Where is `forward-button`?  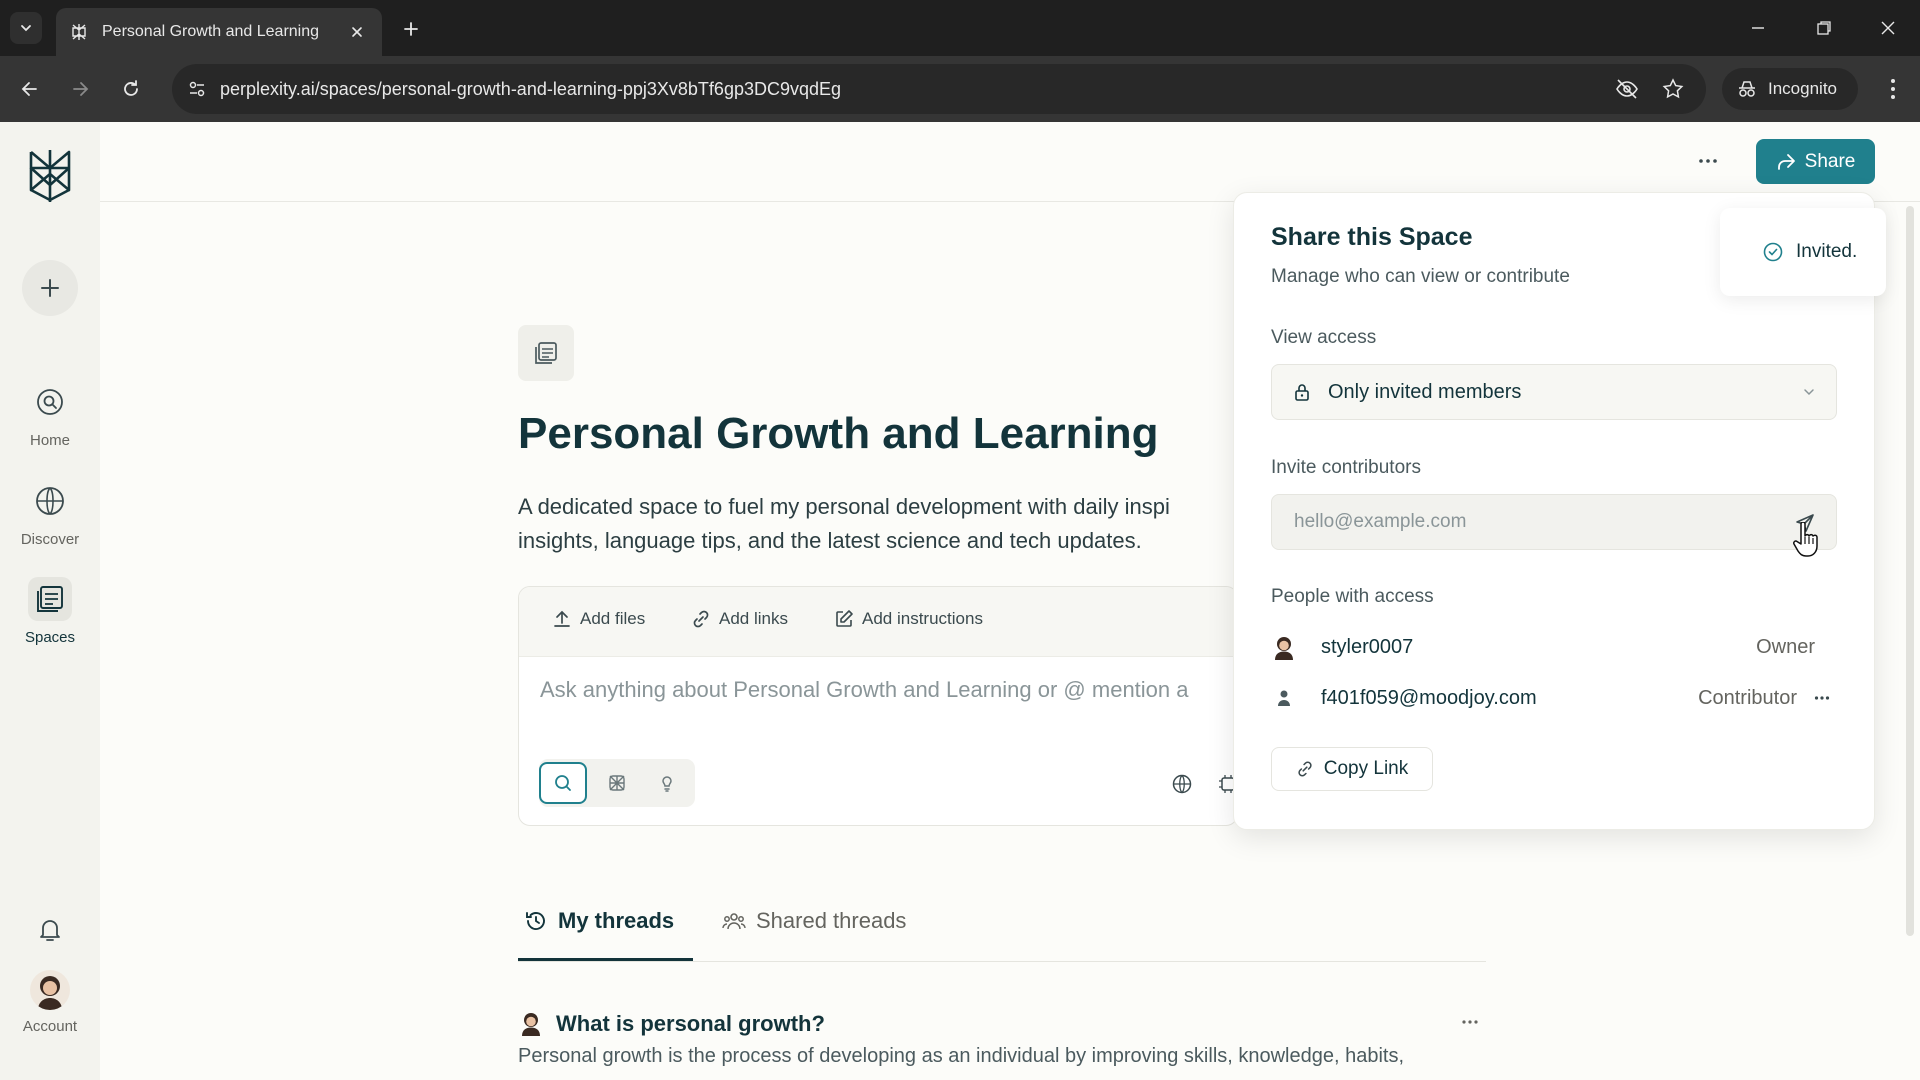
forward-button is located at coordinates (80, 89).